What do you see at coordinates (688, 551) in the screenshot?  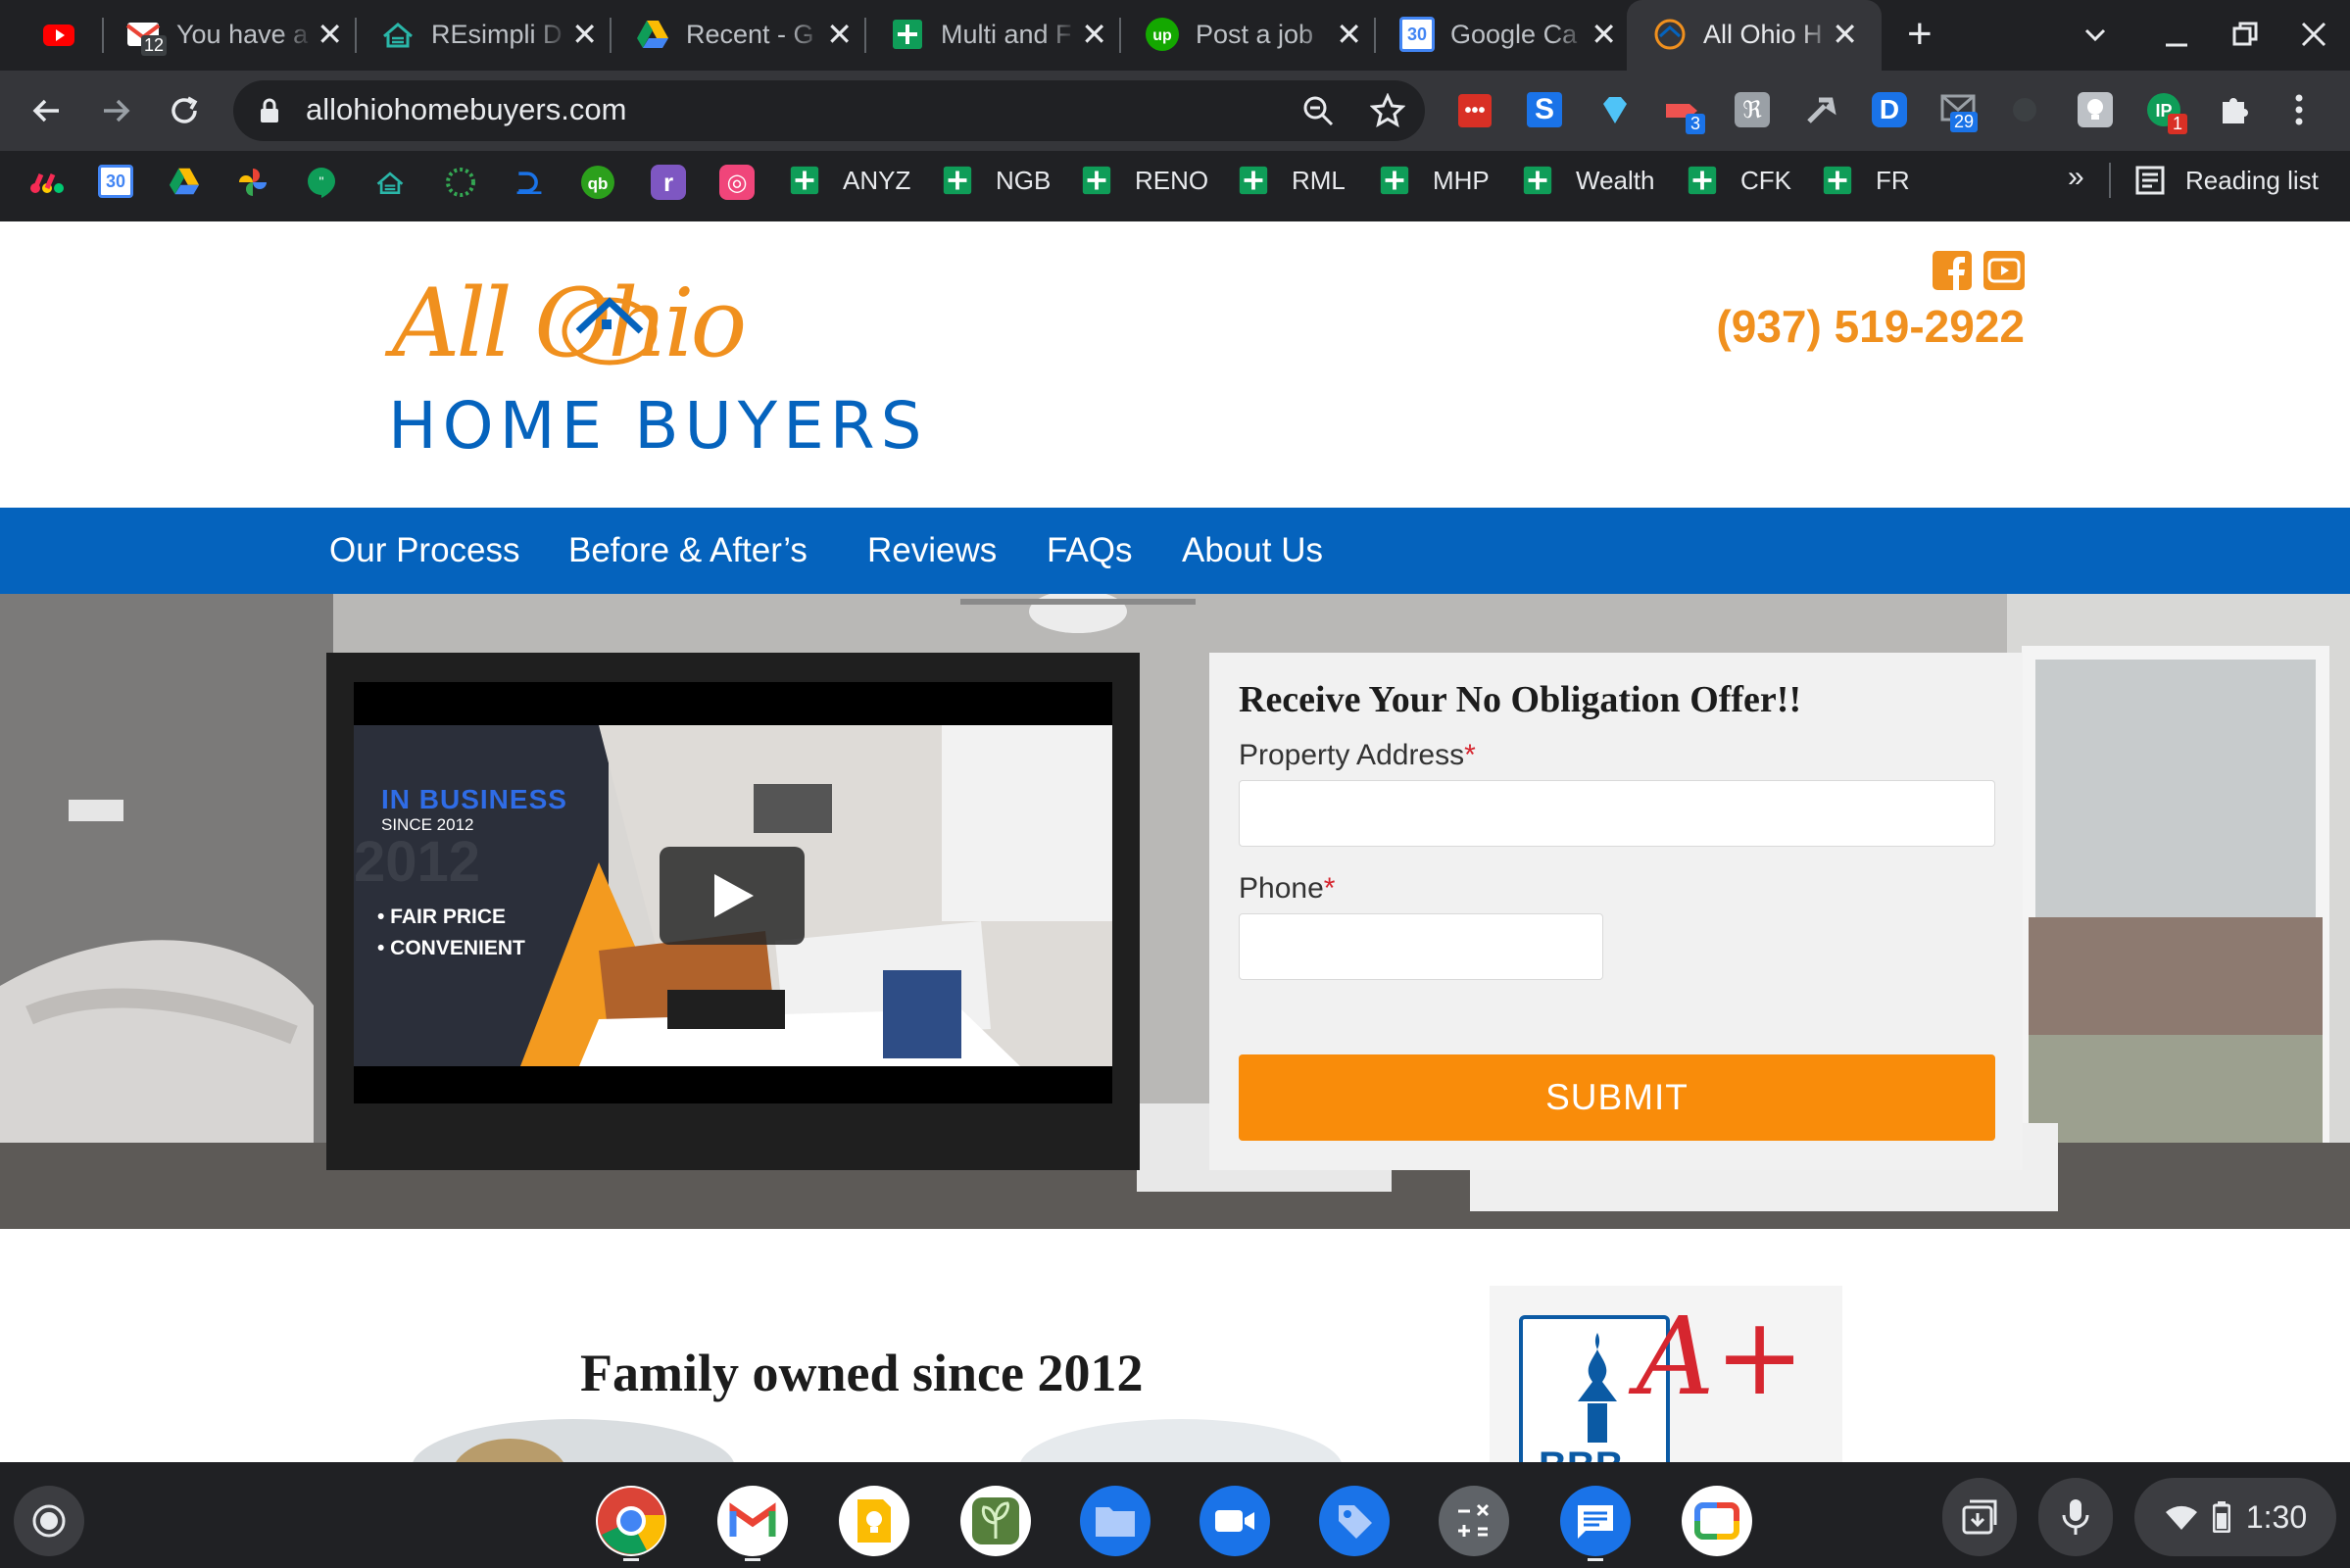 I see `nav-before-after: Before & After’s` at bounding box center [688, 551].